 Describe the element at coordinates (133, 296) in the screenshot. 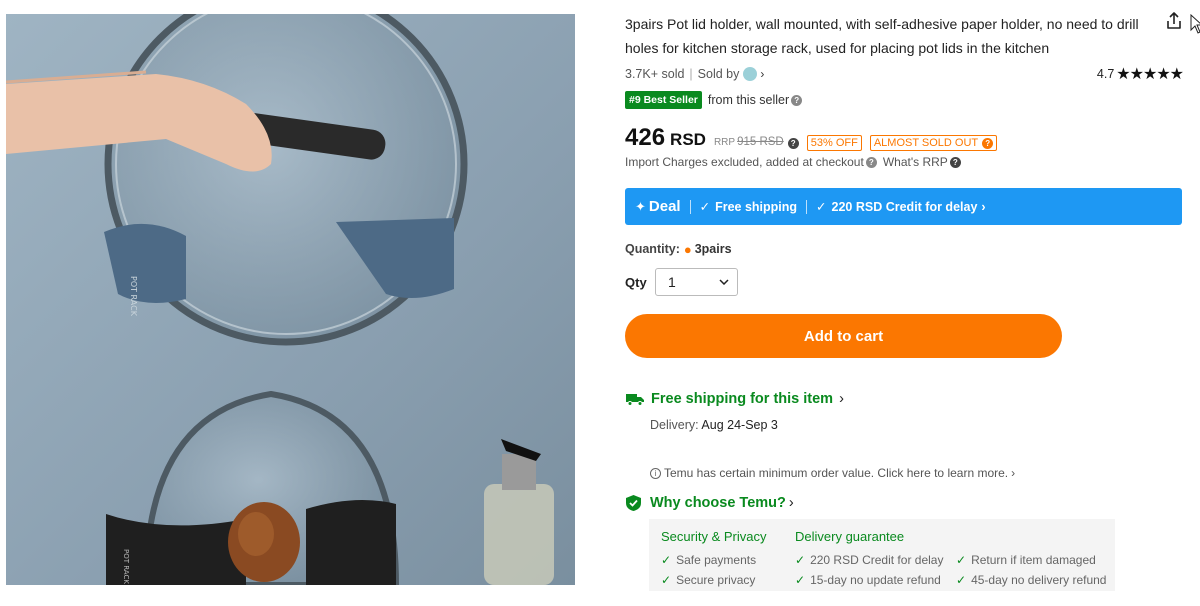

I see `holder-logo-text: POT RACK` at that location.